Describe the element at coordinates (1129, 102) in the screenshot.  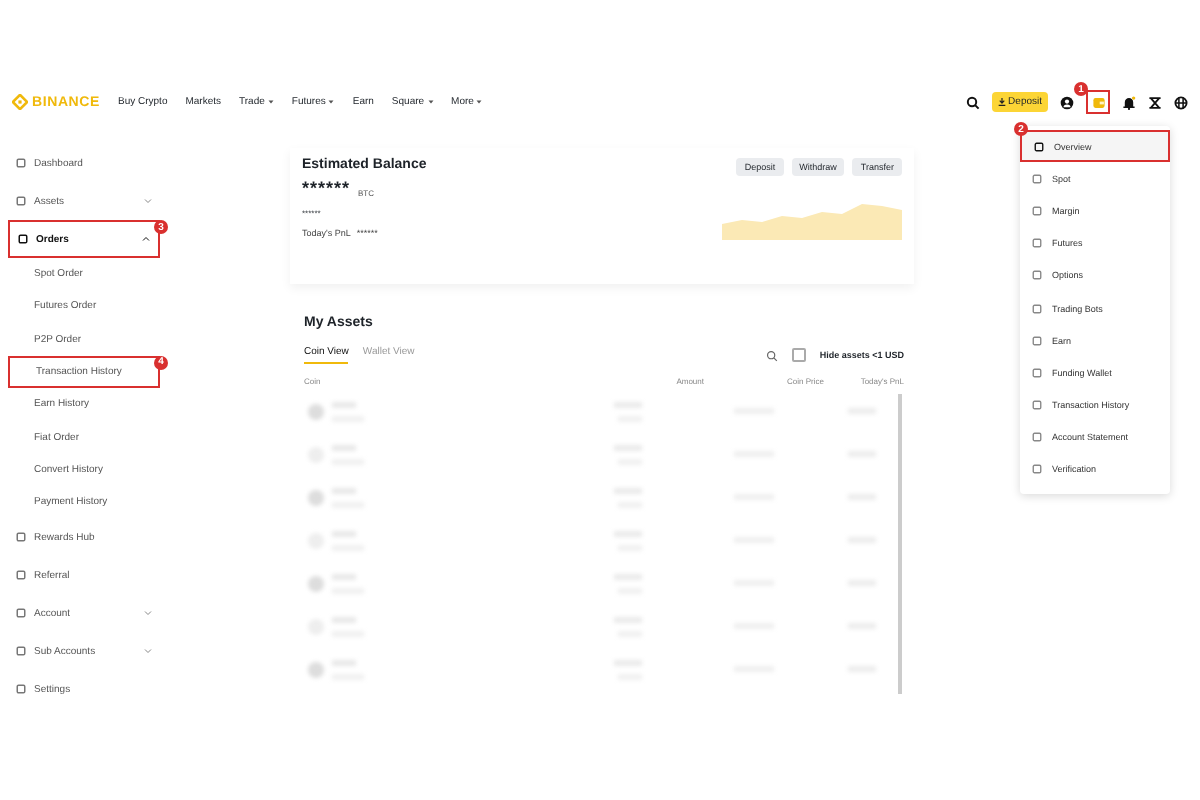
I see `bell-icon` at that location.